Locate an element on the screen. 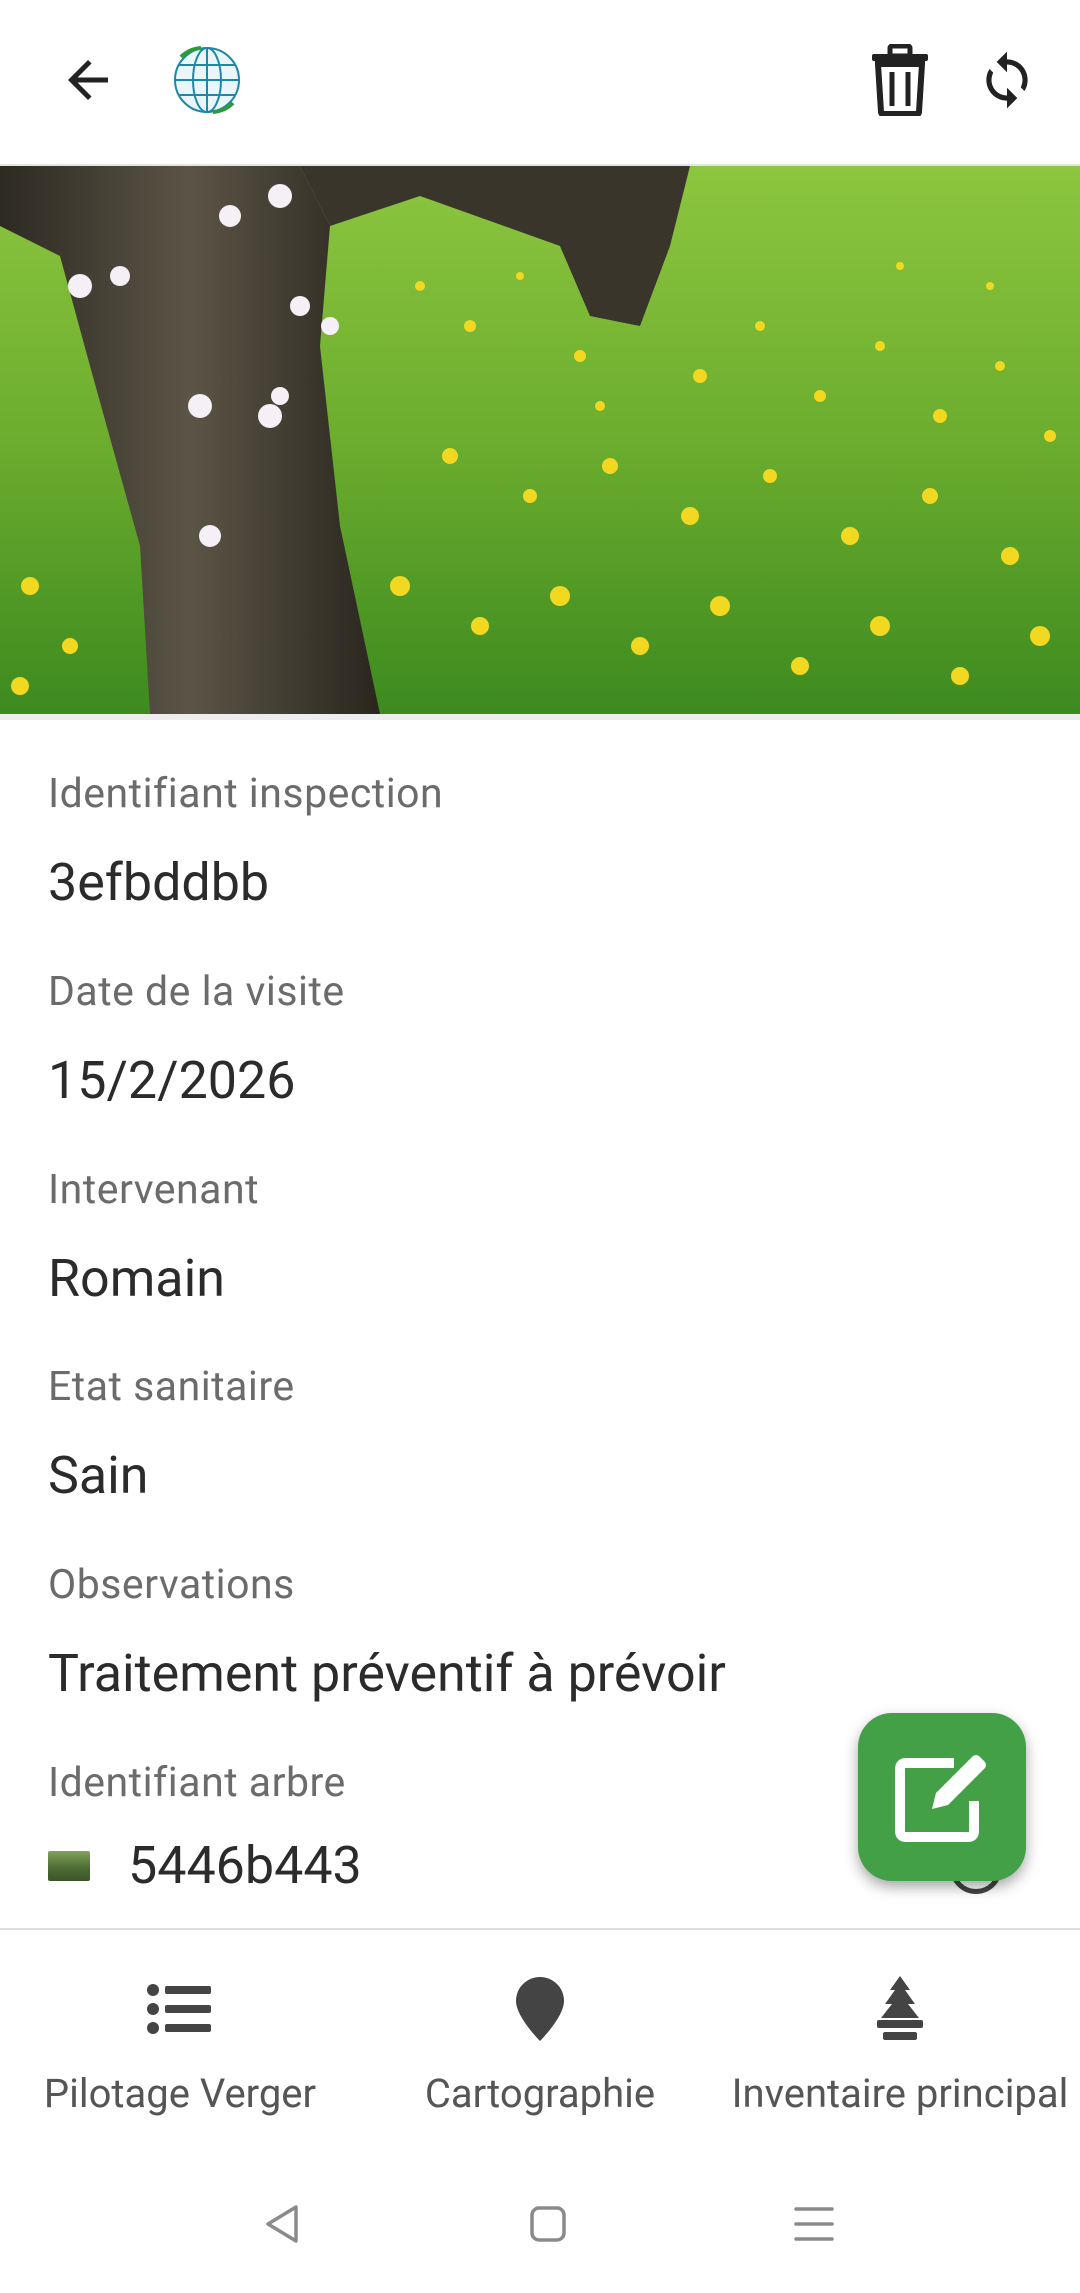 The width and height of the screenshot is (1080, 2293). field-value: 15/2/2026 is located at coordinates (172, 1080).